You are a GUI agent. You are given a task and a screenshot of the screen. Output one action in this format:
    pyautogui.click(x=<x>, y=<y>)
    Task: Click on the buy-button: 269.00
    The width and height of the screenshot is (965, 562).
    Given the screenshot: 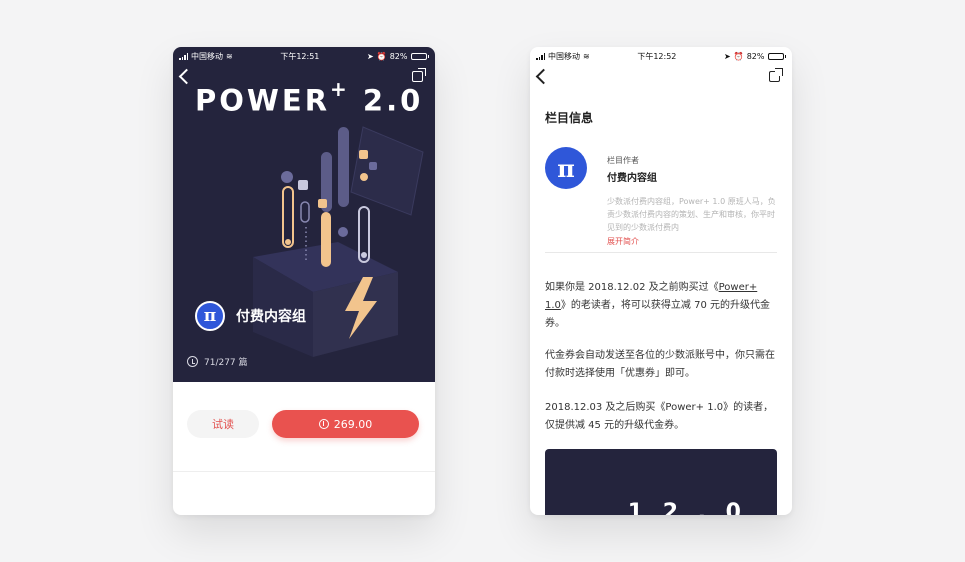 What is the action you would take?
    pyautogui.click(x=345, y=424)
    